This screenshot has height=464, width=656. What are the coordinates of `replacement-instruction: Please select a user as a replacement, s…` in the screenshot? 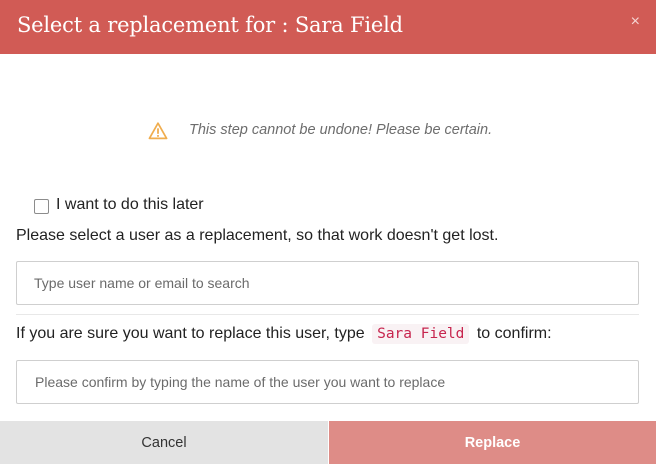 It's located at (257, 235).